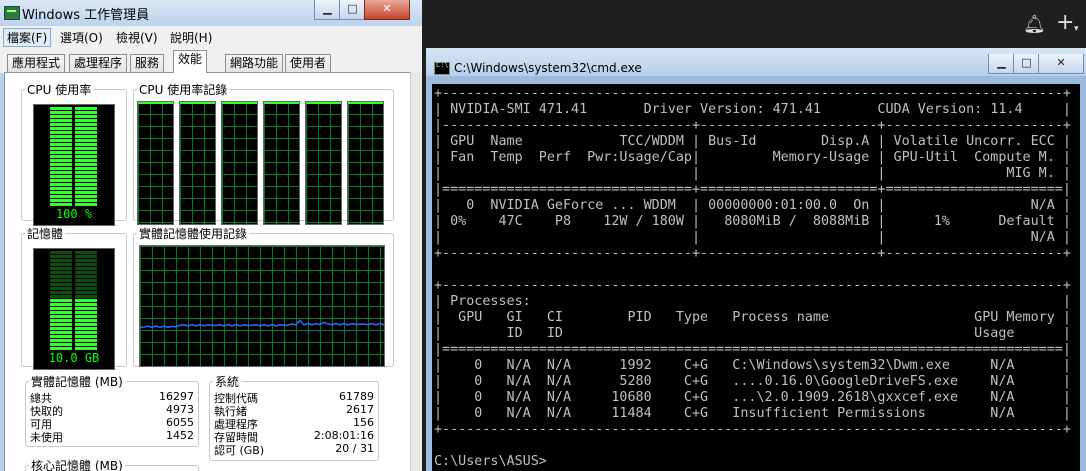 The image size is (1086, 471). Describe the element at coordinates (1076, 29) in the screenshot. I see `chevron-down-icon: ▾` at that location.